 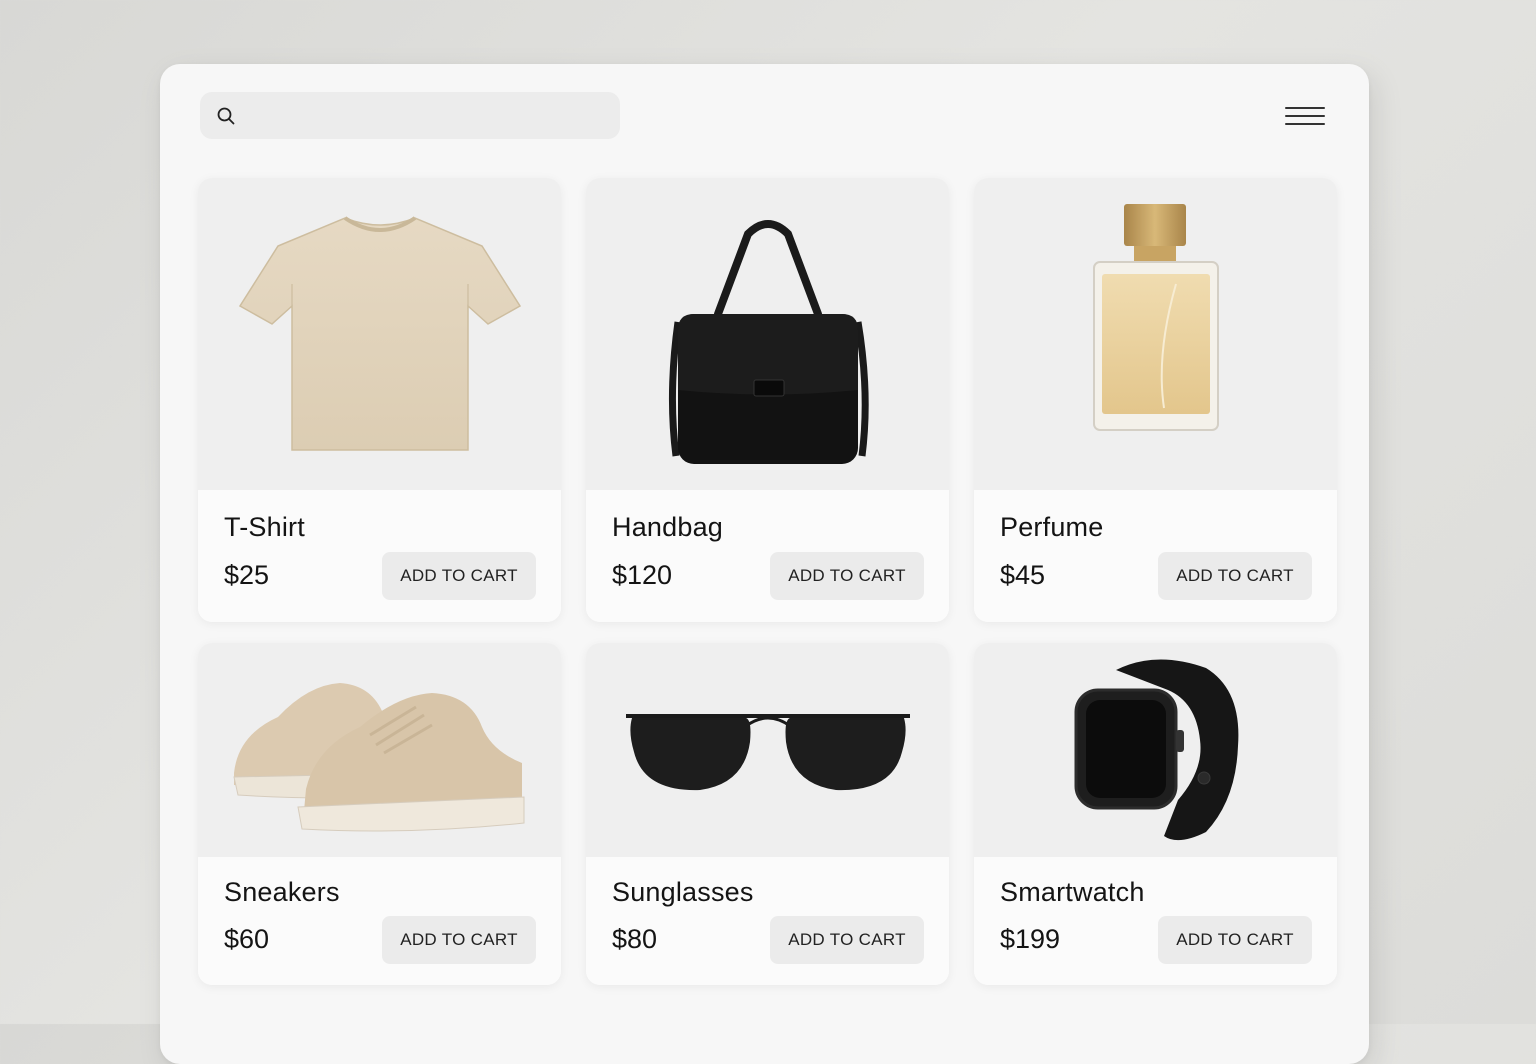 I want to click on card-body: T-Shirt $25 ADD TO CART, so click(x=379, y=556).